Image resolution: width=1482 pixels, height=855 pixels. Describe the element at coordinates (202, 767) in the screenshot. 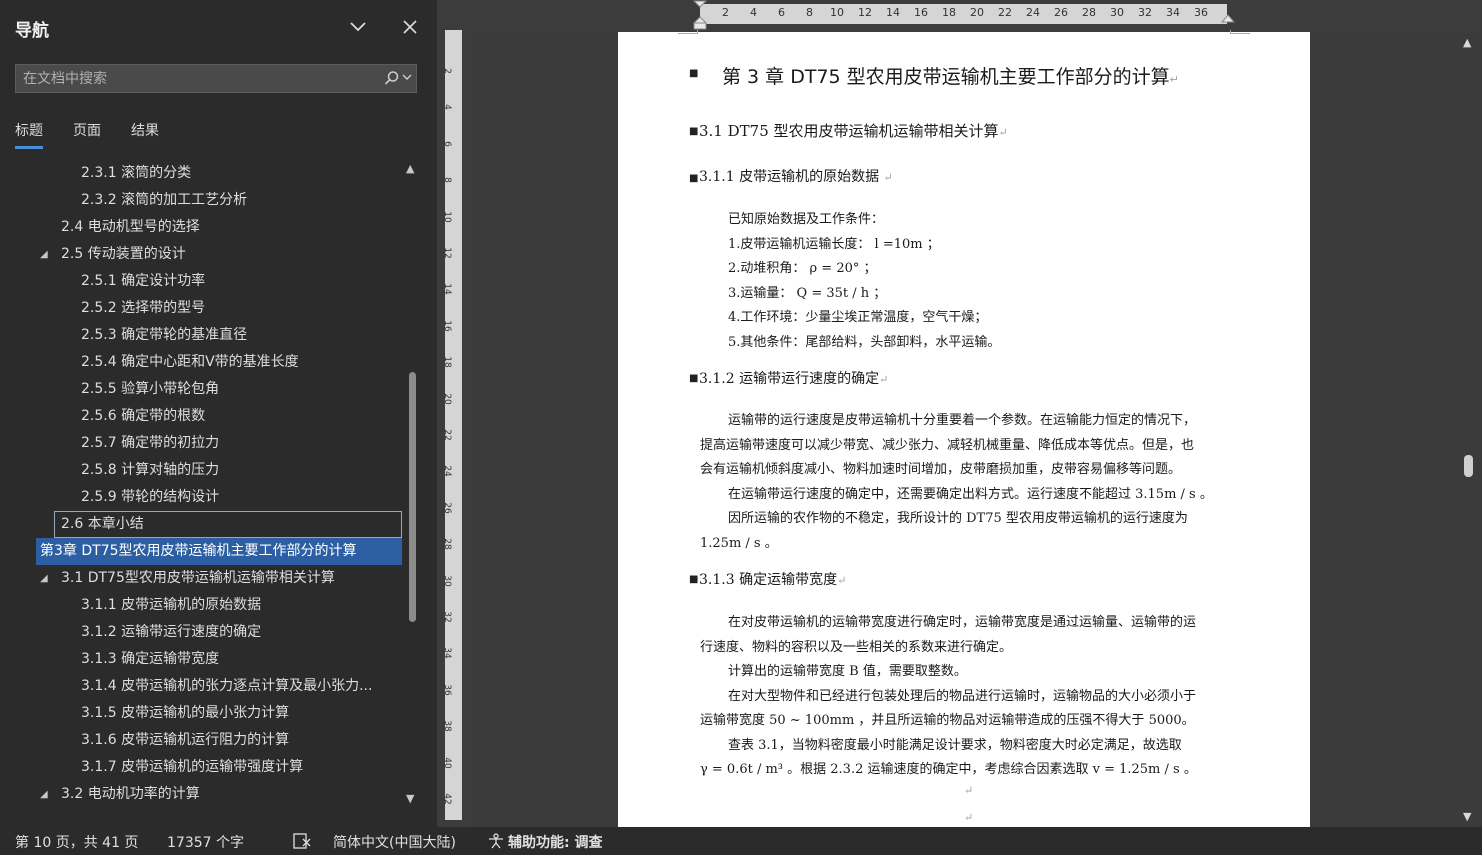

I see `nav-heading-item: 3.1.7 皮带运输机的运输带强度计算` at that location.